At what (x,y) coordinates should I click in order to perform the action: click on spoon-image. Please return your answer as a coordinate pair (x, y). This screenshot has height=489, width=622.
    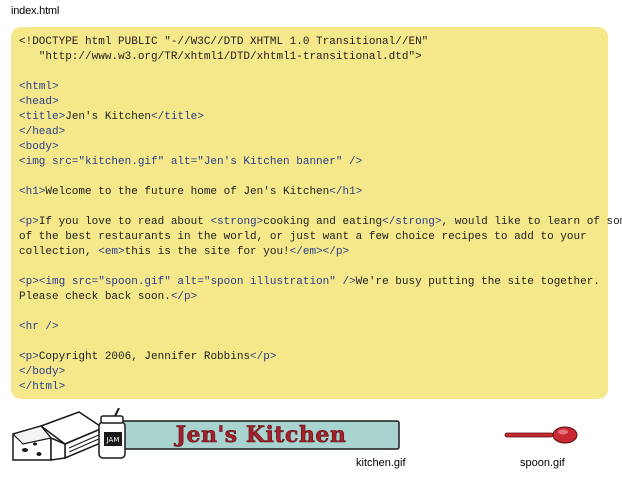
    Looking at the image, I should click on (541, 435).